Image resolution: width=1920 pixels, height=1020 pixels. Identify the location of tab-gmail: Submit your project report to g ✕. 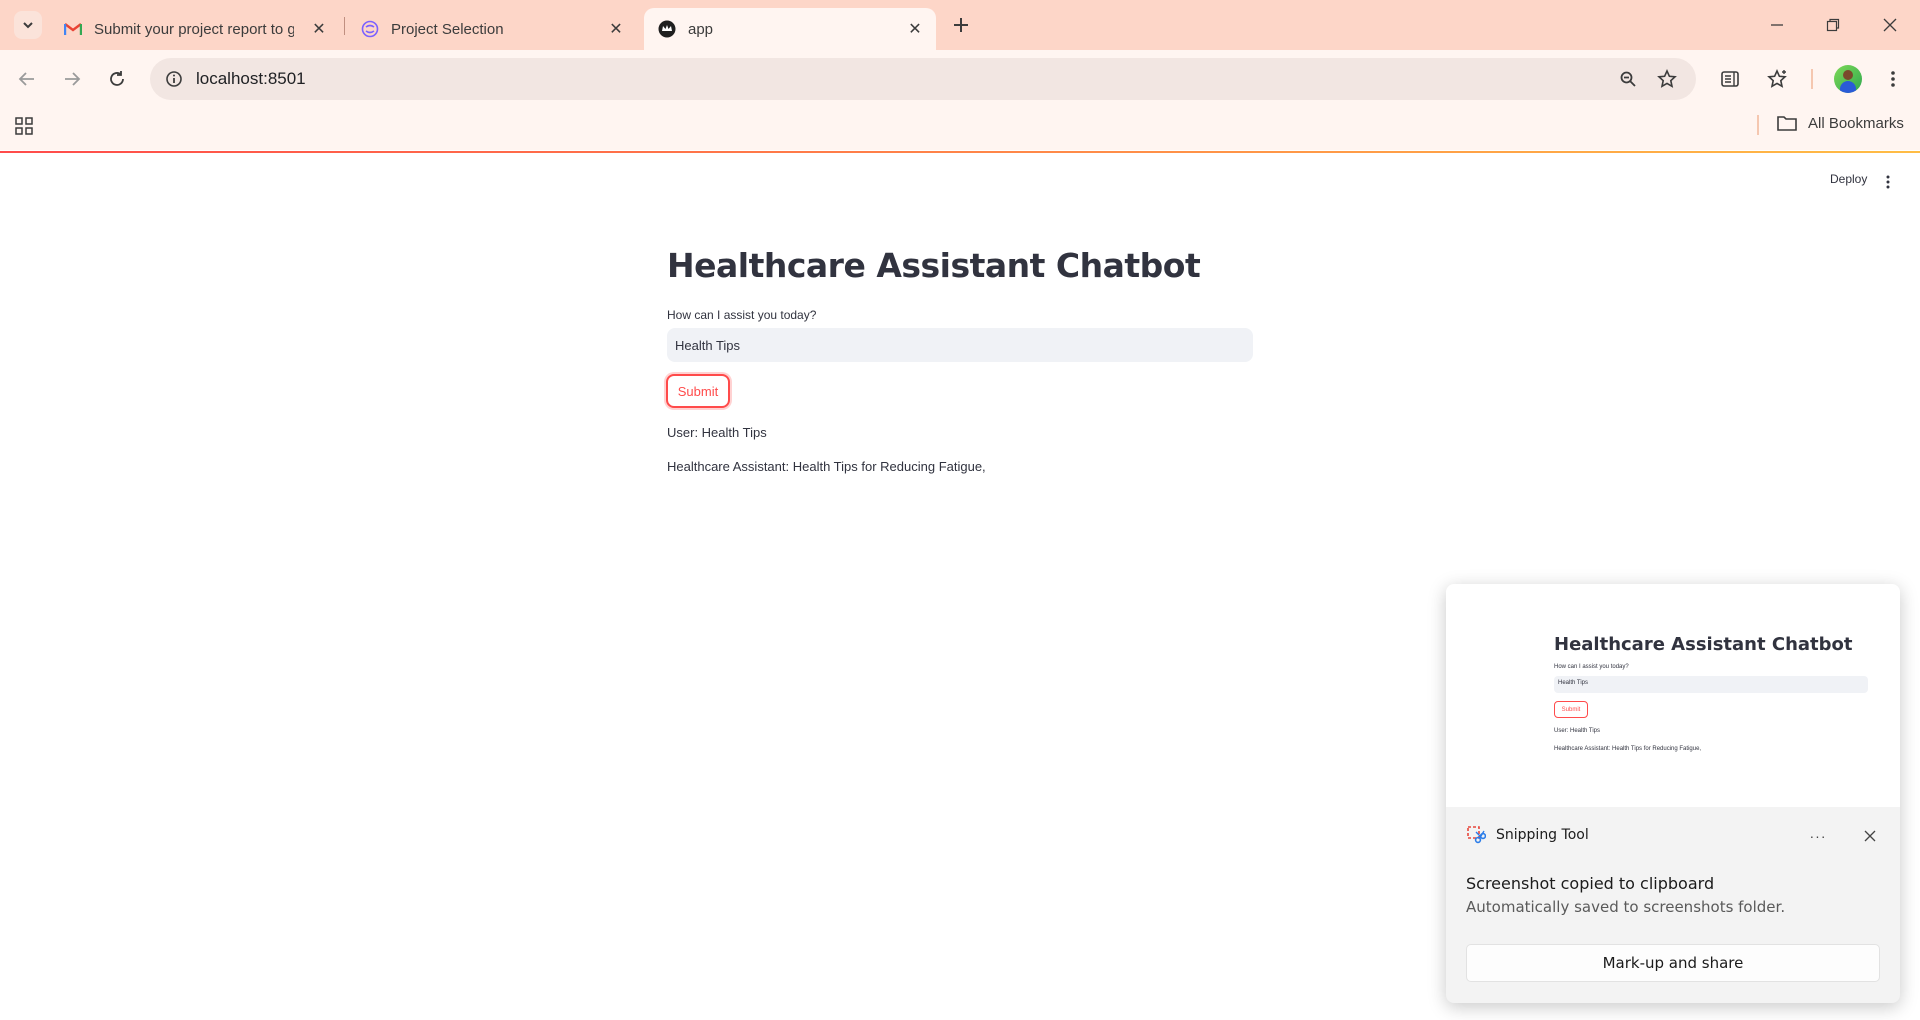
(195, 29).